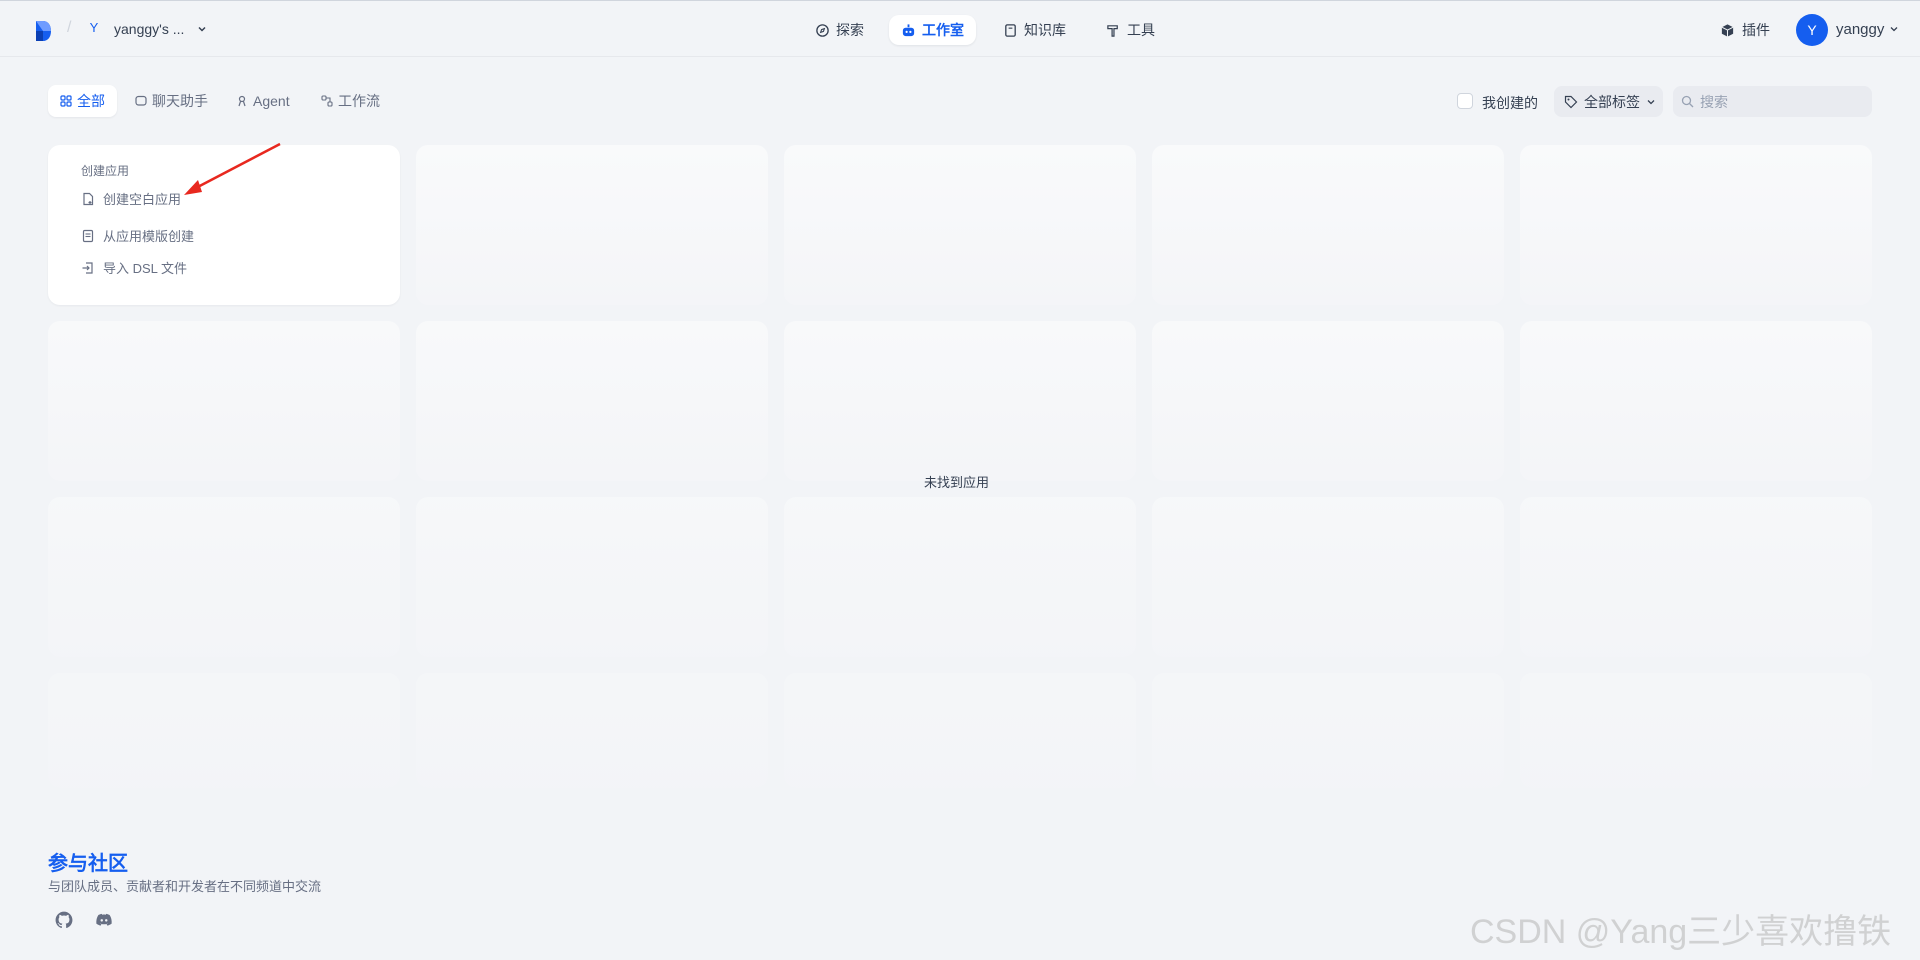 Image resolution: width=1920 pixels, height=960 pixels. Describe the element at coordinates (88, 198) in the screenshot. I see `blank-file-icon` at that location.